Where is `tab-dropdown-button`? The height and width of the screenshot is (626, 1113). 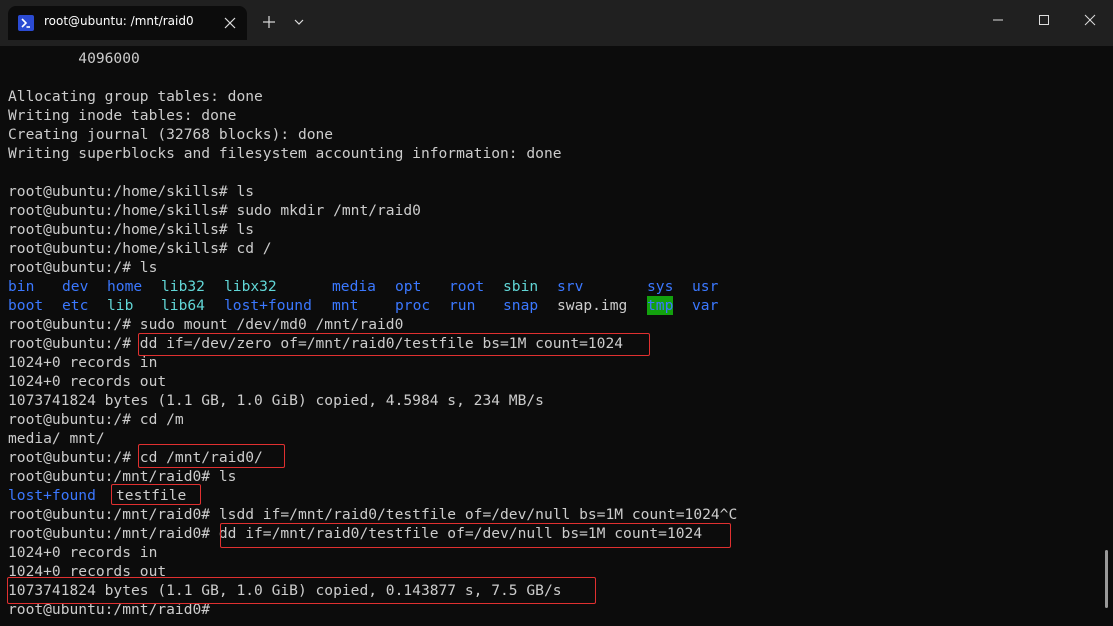 tab-dropdown-button is located at coordinates (299, 22).